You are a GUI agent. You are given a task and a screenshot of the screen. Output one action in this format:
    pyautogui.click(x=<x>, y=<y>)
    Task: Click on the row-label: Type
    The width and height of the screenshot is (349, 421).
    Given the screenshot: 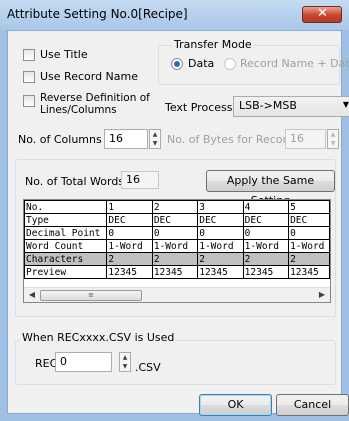 What is the action you would take?
    pyautogui.click(x=66, y=220)
    